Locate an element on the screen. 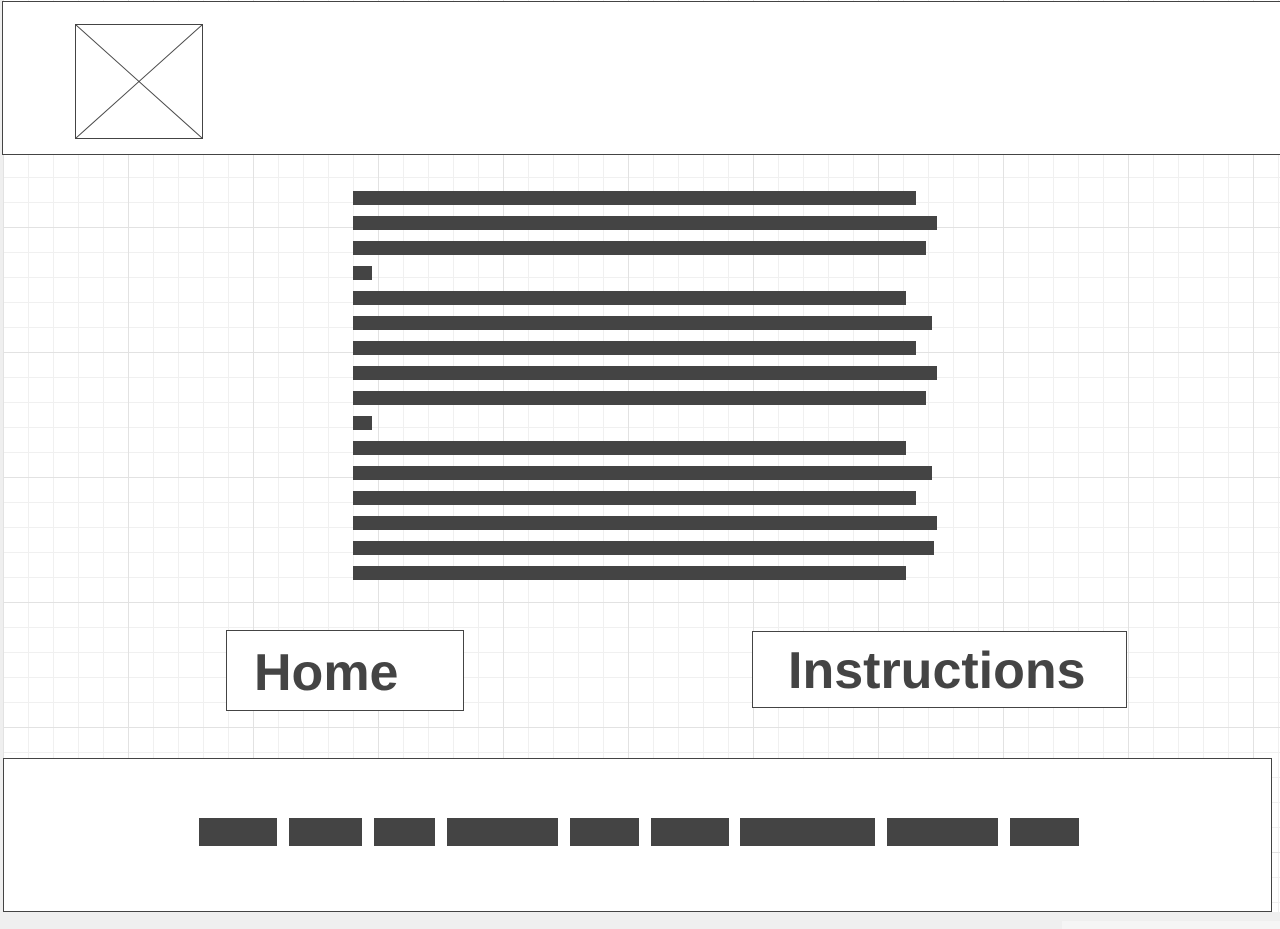 Image resolution: width=1280 pixels, height=929 pixels. canvas-corner is located at coordinates (1171, 925).